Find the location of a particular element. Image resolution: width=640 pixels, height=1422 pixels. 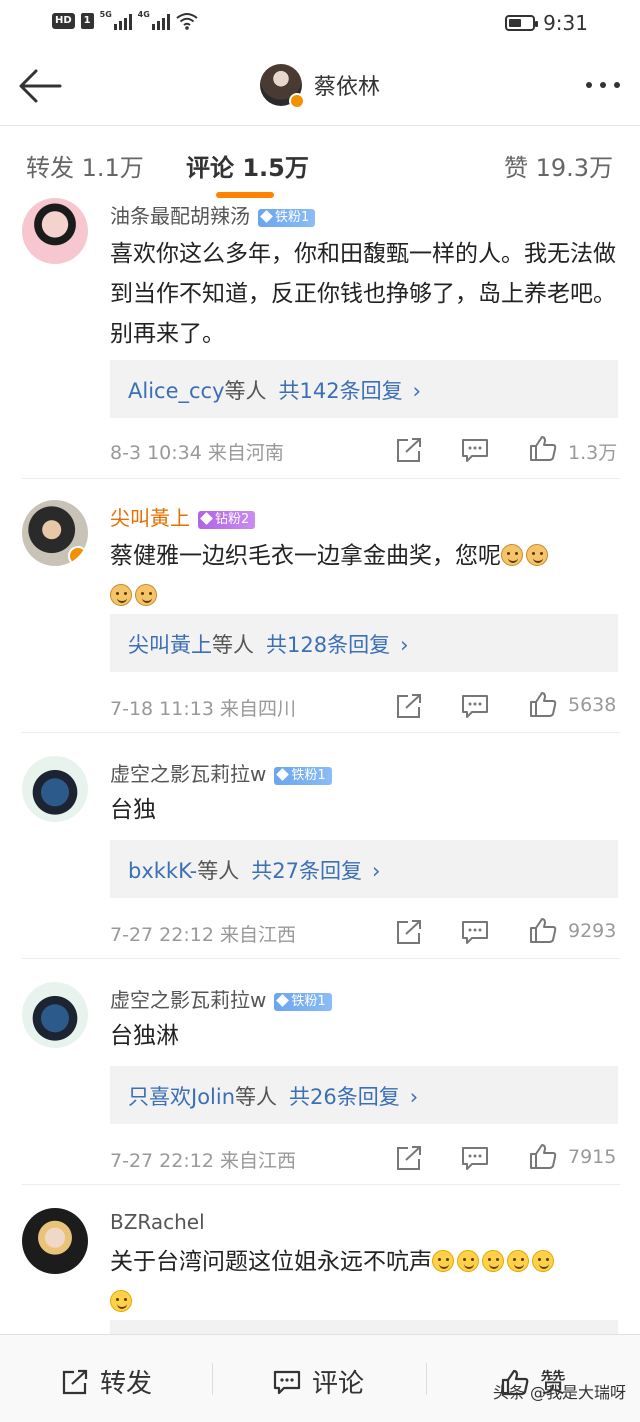

tab-bar: 转发 1.1万 评论 1.5万 赞 19.3万 is located at coordinates (320, 164).